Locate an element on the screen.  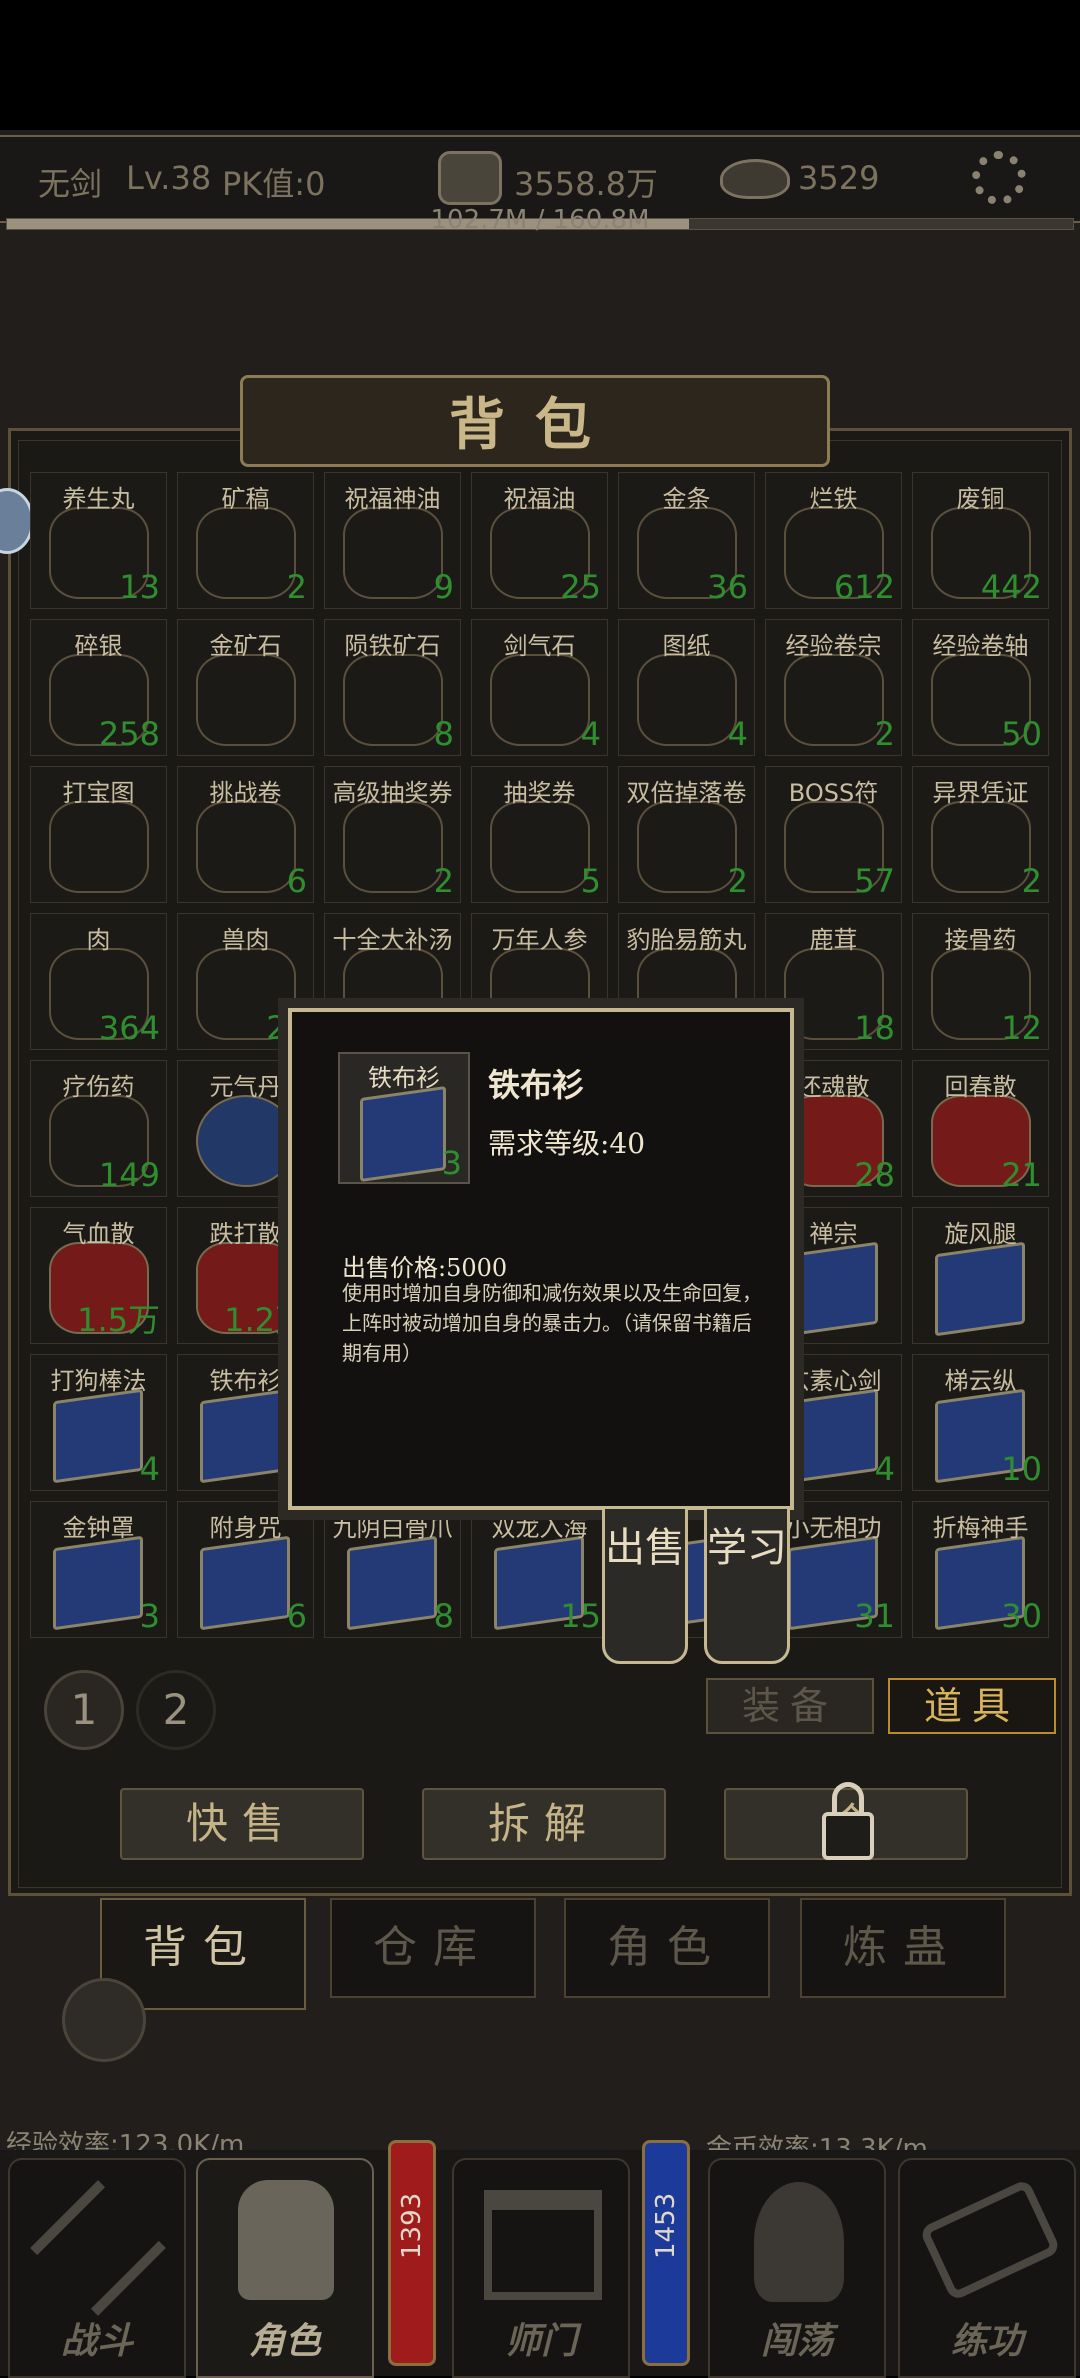
scroll-icon is located at coordinates (687, 847).